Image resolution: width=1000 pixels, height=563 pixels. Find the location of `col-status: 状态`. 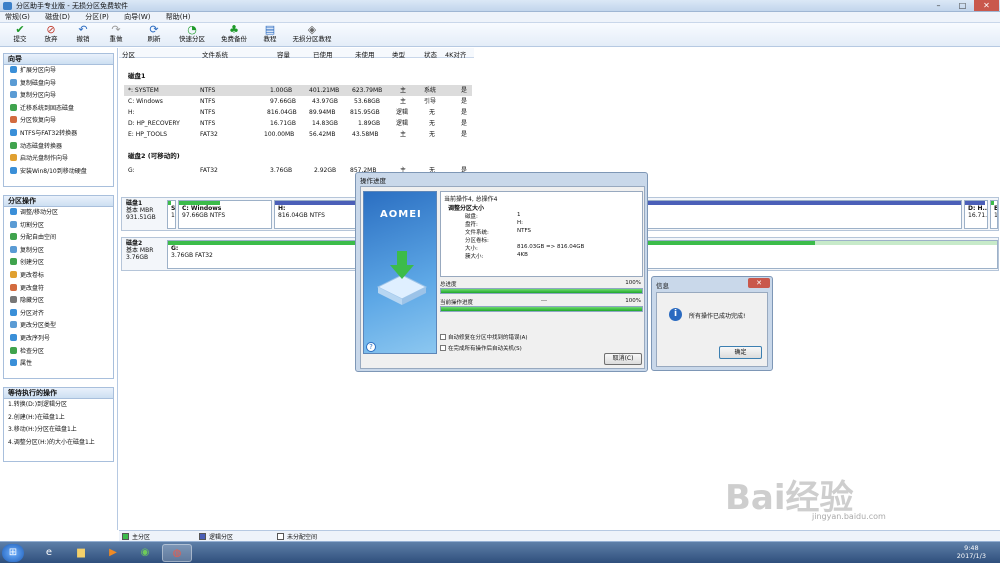

col-status: 状态 is located at coordinates (430, 54).